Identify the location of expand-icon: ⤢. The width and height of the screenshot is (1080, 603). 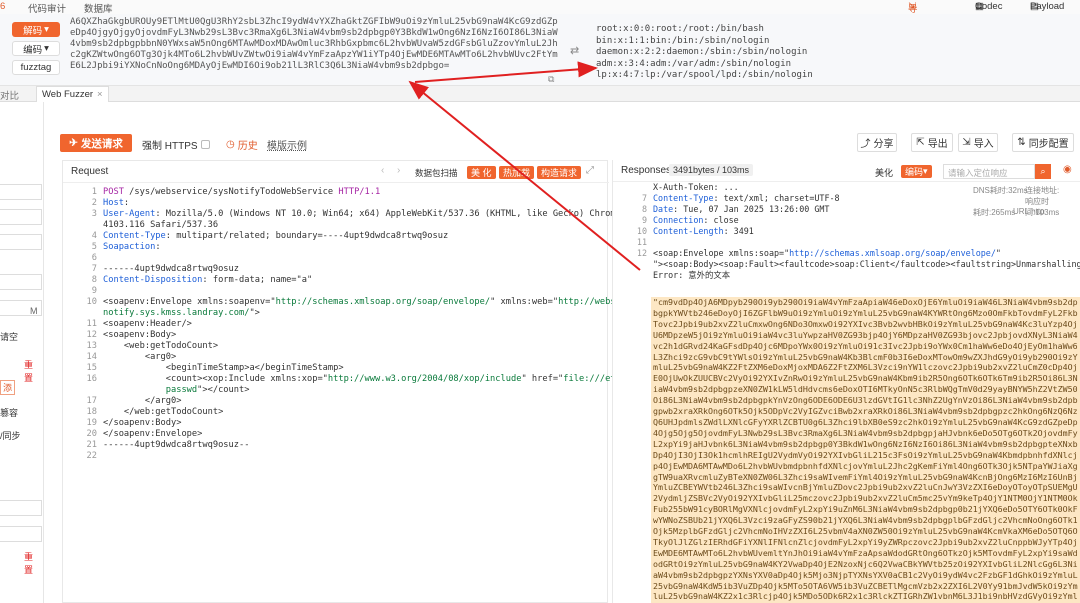
(590, 170).